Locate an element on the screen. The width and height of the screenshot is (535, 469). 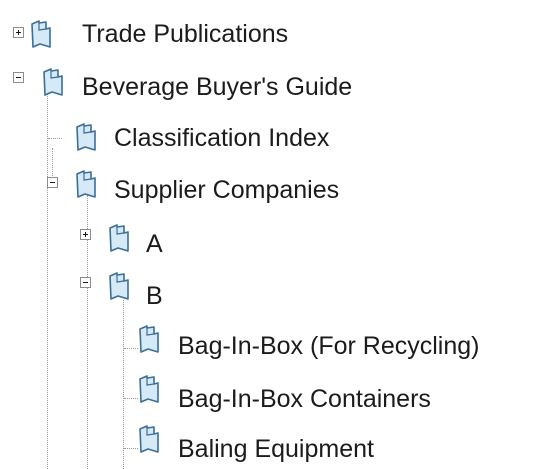
tree-item-baling-equipment: Baling Equipment is located at coordinates (276, 449).